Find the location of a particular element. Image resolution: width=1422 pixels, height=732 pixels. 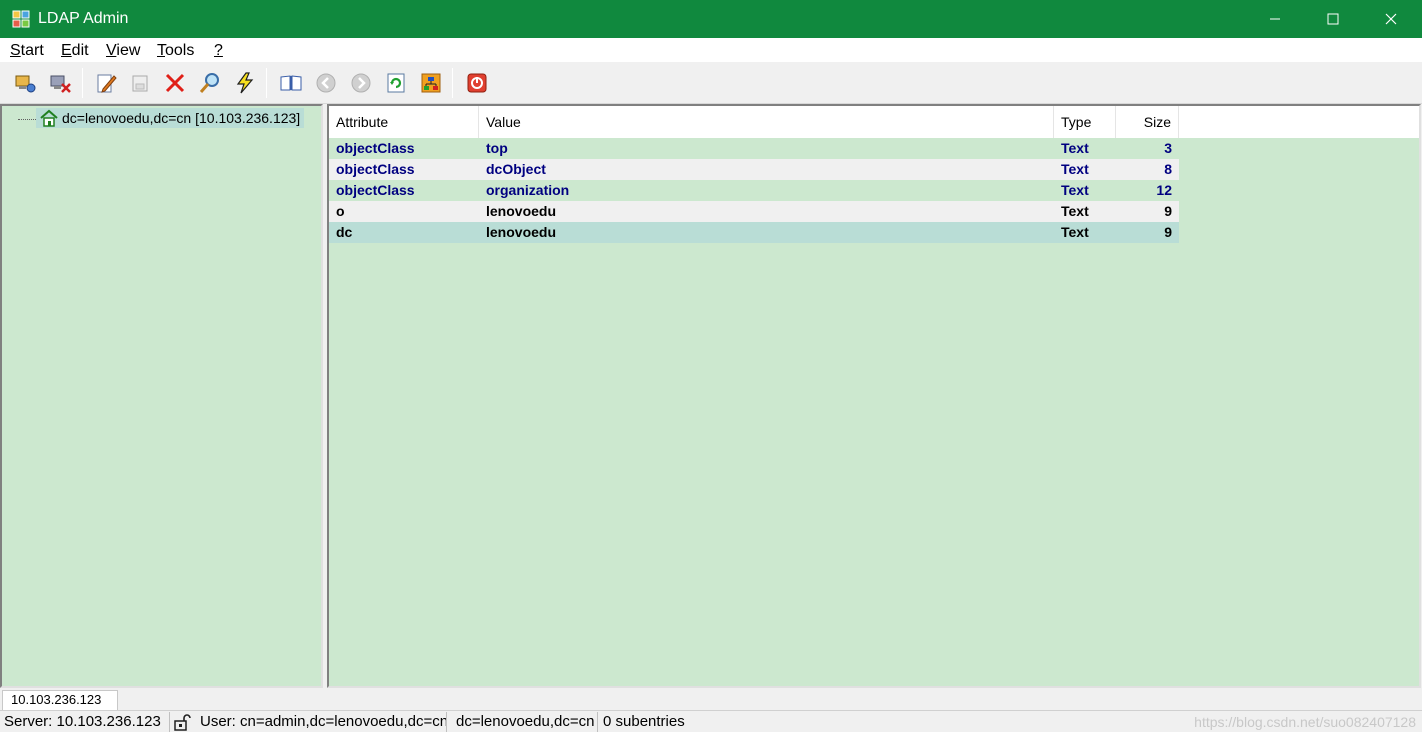

run-icon is located at coordinates (245, 83).